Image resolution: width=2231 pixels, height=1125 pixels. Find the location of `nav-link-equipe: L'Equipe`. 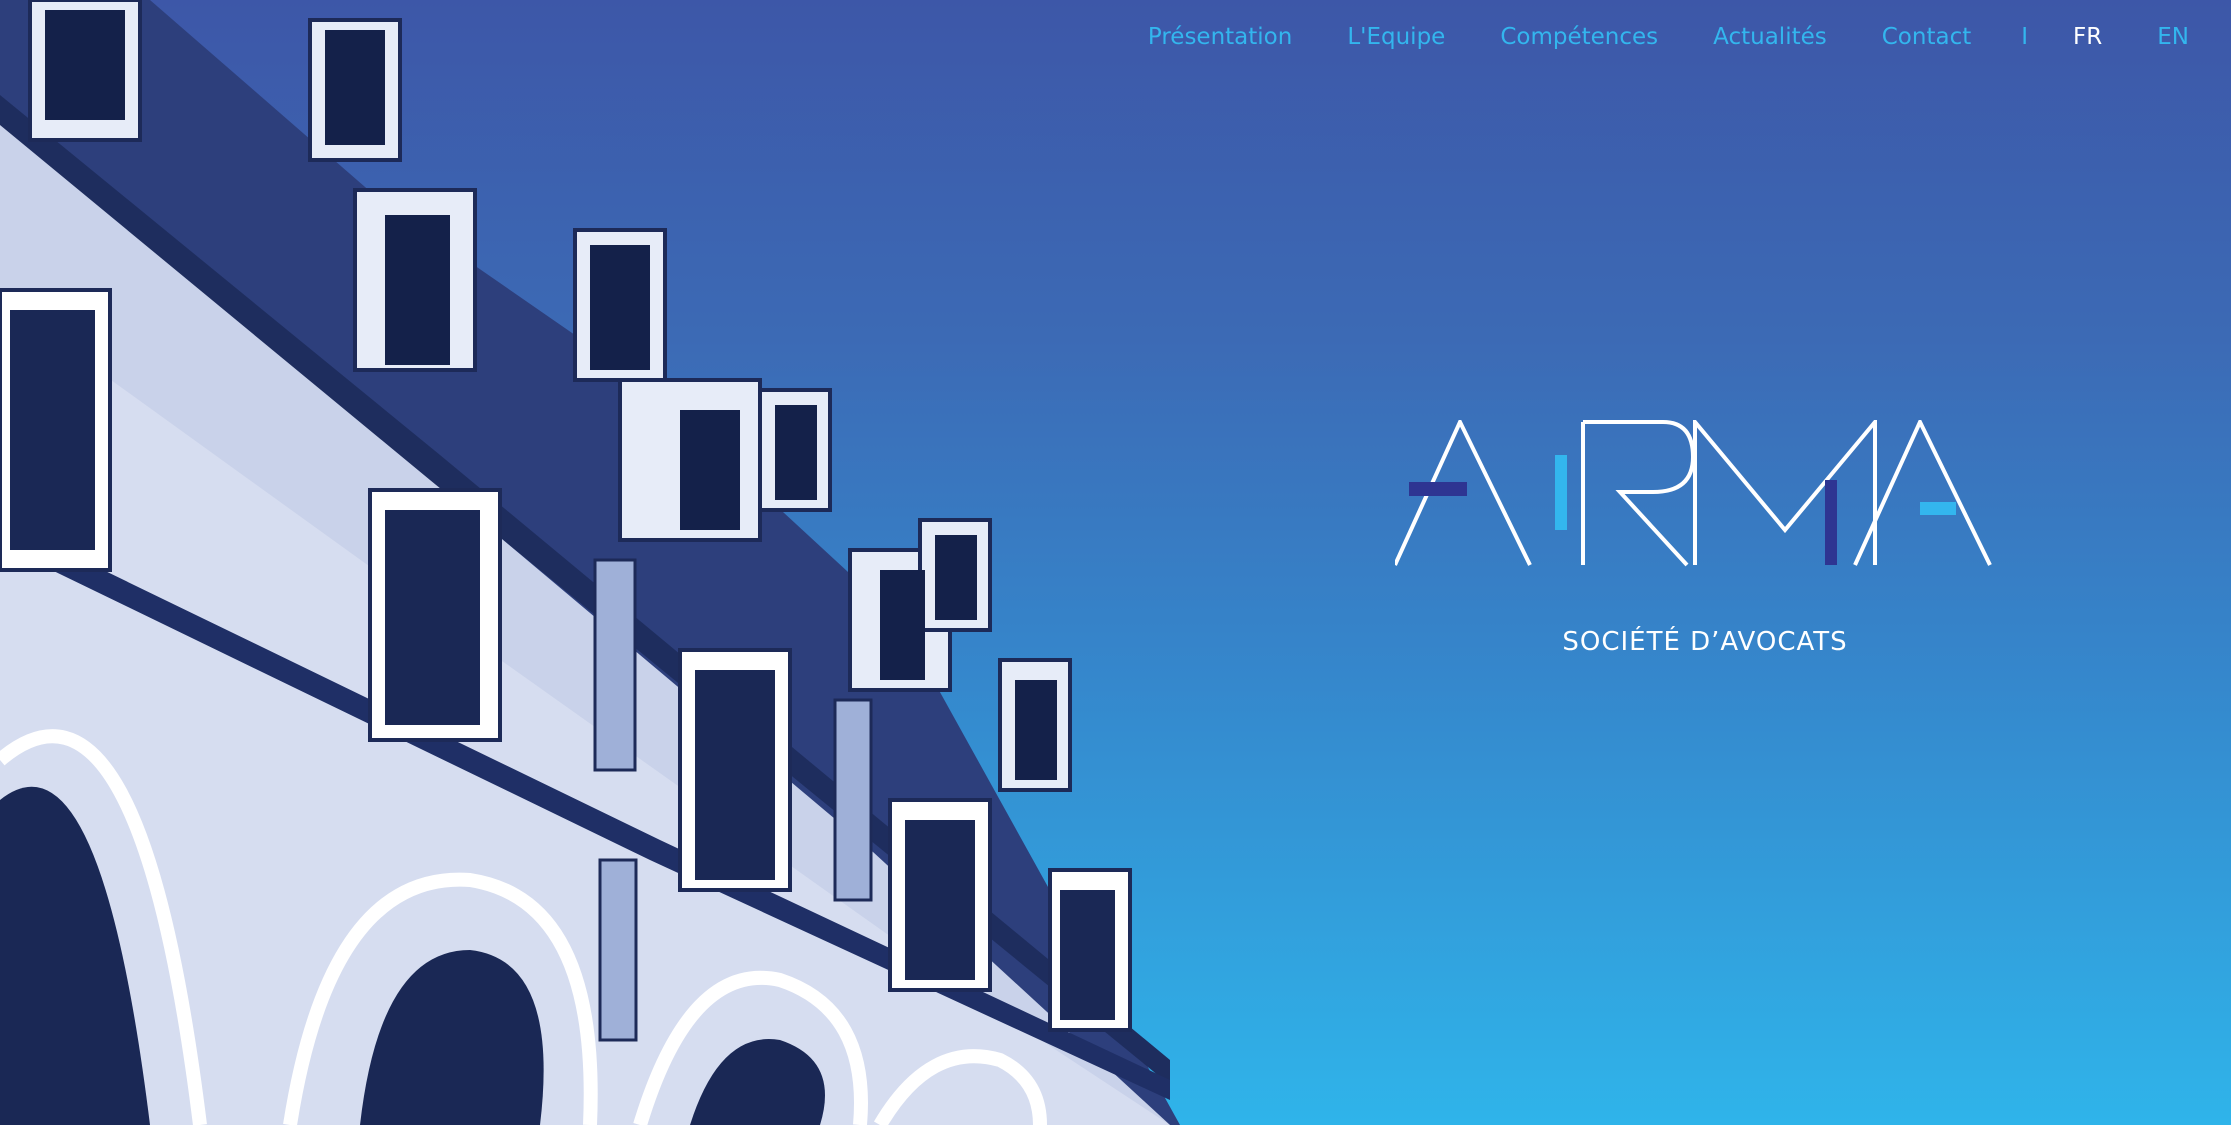

nav-link-equipe: L'Equipe is located at coordinates (1396, 37).